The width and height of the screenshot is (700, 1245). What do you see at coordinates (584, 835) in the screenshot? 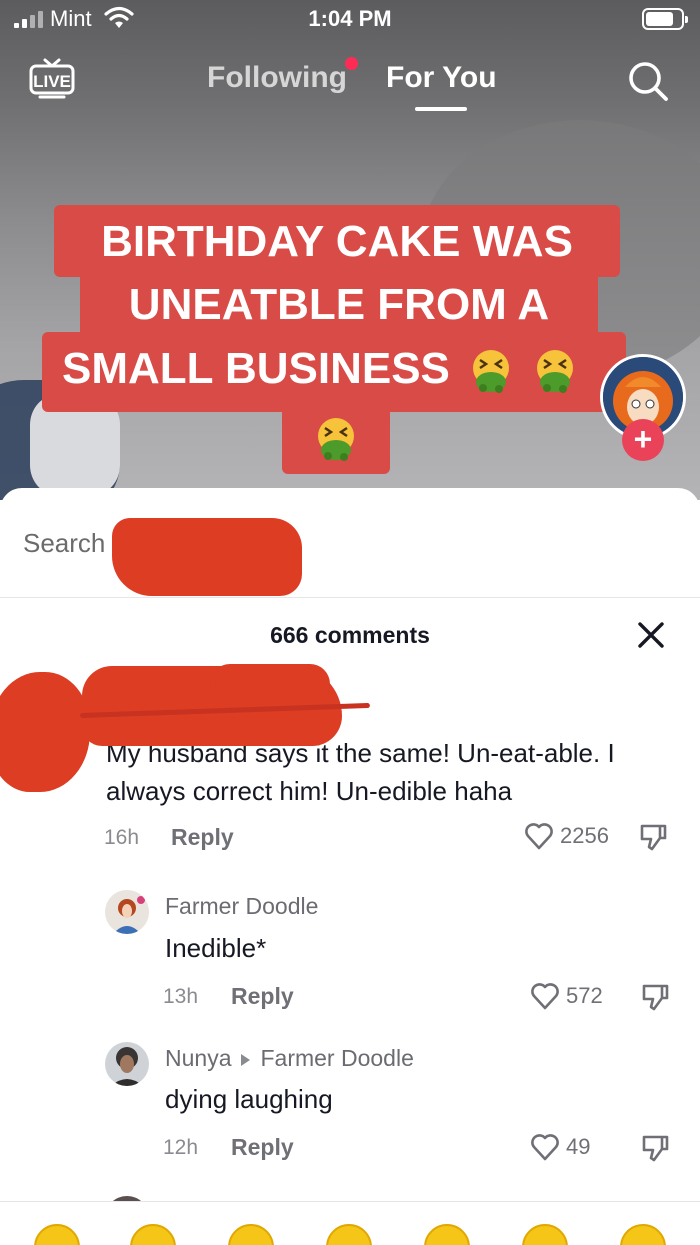
I see `like-count: 2256` at bounding box center [584, 835].